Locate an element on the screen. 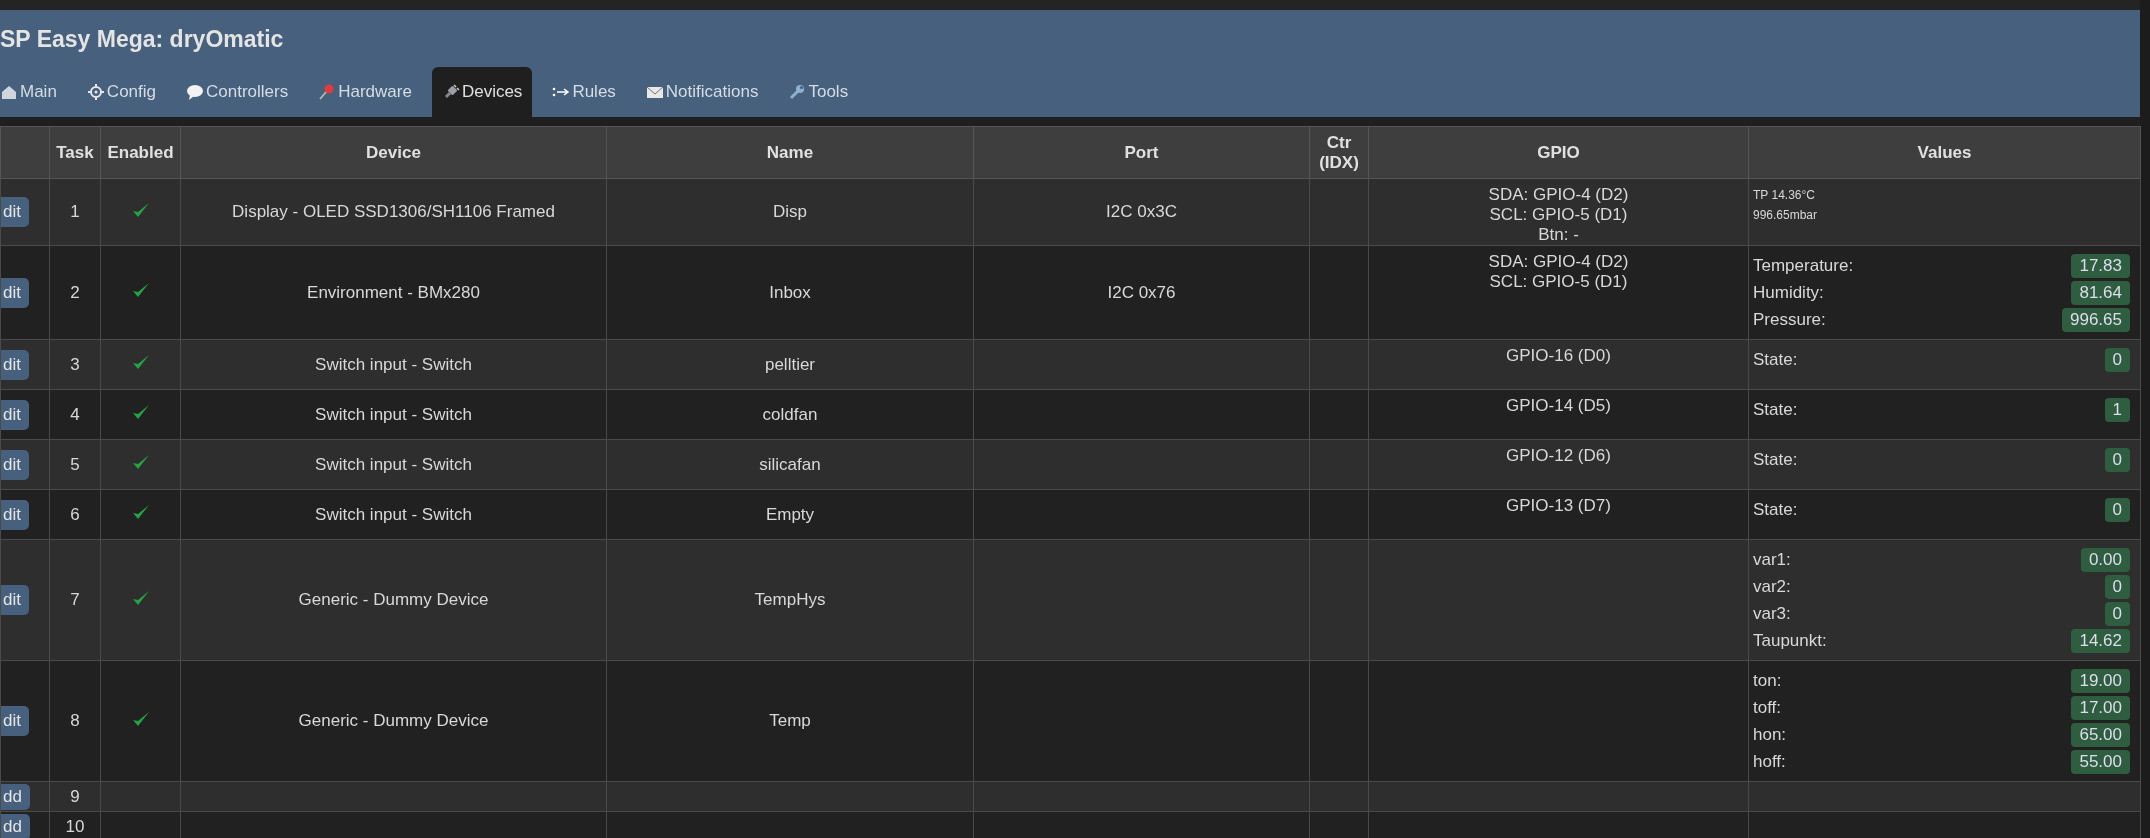  reading-label: var2: is located at coordinates (1772, 586).